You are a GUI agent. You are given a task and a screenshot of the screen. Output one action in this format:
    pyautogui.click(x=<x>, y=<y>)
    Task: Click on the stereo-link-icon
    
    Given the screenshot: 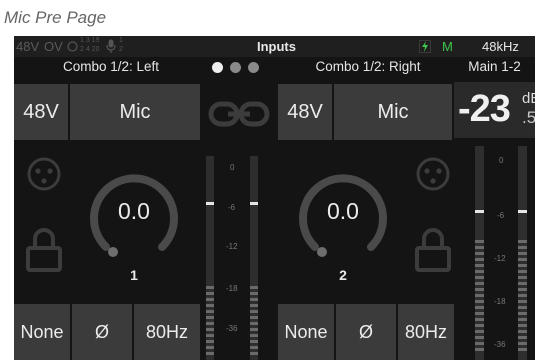 What is the action you would take?
    pyautogui.click(x=239, y=114)
    